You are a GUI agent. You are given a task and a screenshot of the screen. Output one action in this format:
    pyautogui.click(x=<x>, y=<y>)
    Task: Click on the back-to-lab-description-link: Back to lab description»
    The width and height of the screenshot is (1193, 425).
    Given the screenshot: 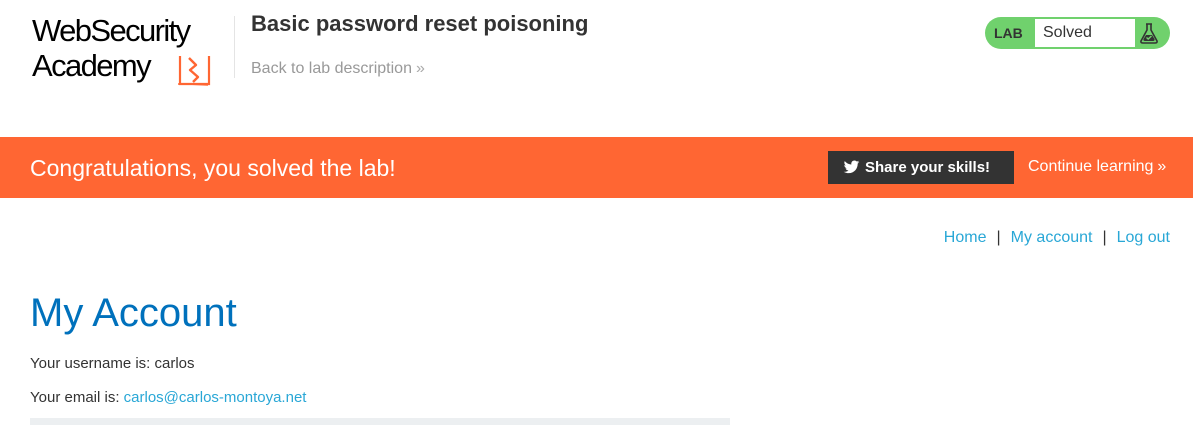 What is the action you would take?
    pyautogui.click(x=338, y=69)
    